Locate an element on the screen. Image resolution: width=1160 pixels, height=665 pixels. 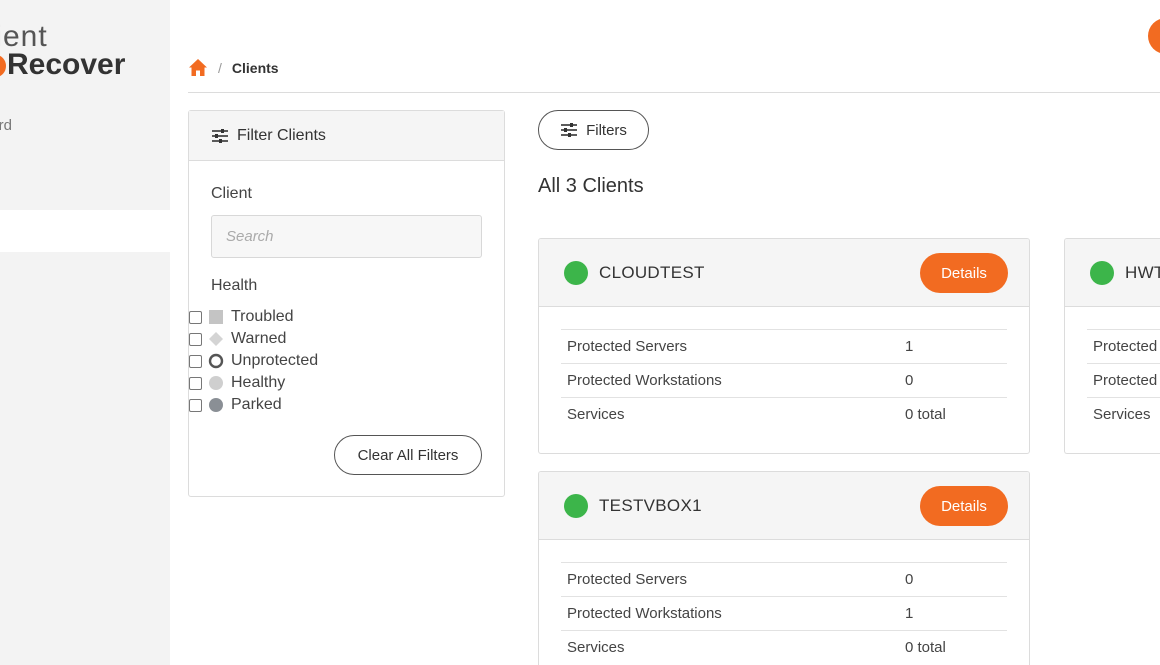
client-card-body: Protected Protected Services is located at coordinates (1112, 369).